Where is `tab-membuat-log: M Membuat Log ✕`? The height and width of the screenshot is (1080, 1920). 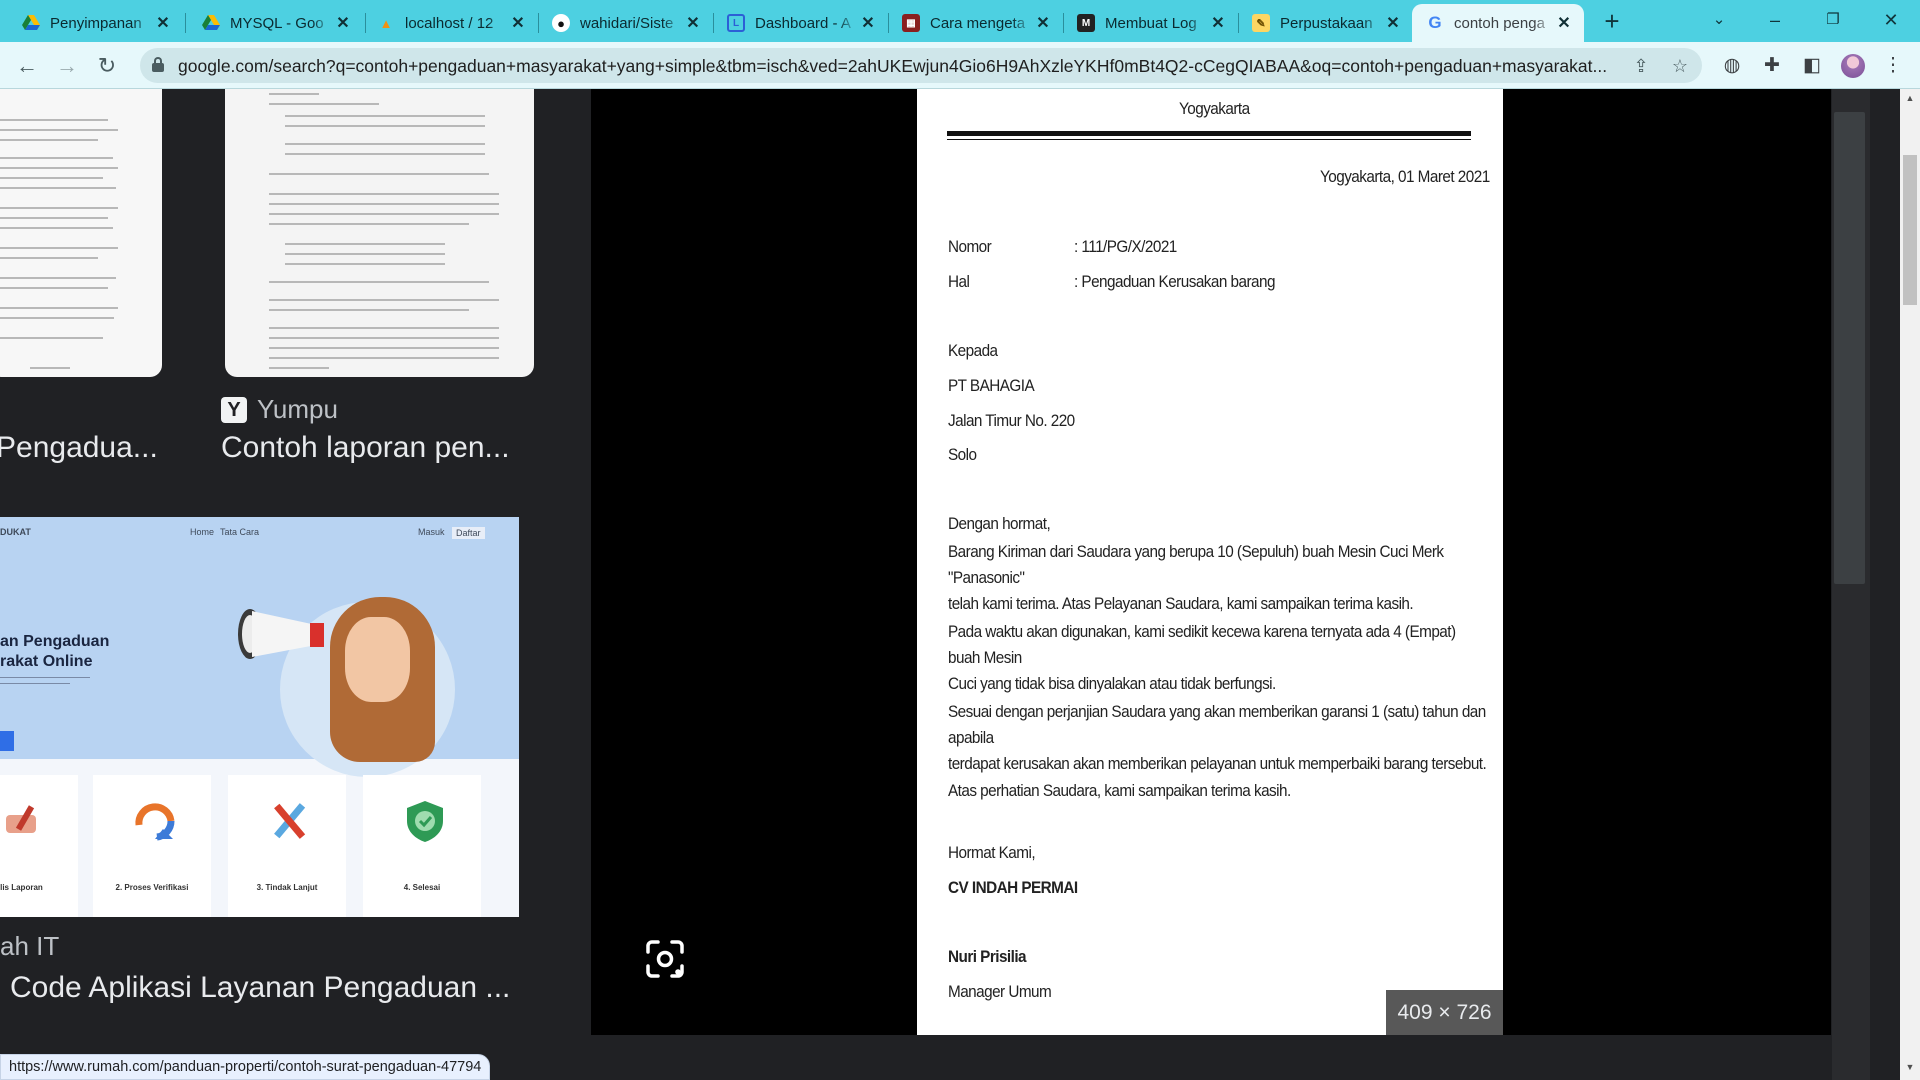 tab-membuat-log: M Membuat Log ✕ is located at coordinates (1150, 23).